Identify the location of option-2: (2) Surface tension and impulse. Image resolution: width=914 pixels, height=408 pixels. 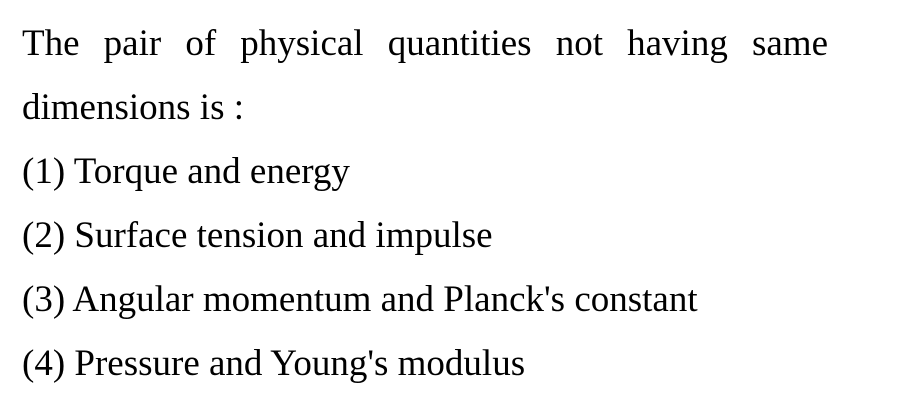
(257, 235).